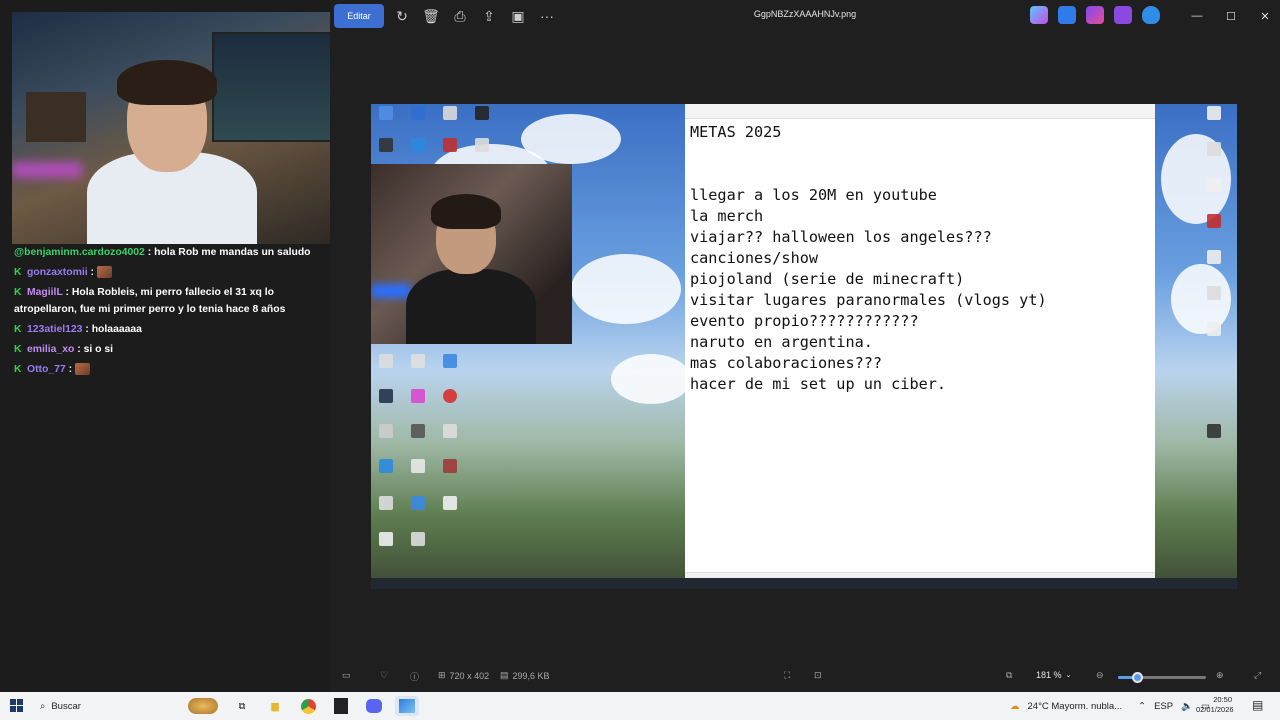 This screenshot has height=720, width=1280. Describe the element at coordinates (82, 369) in the screenshot. I see `chat-emote-icon` at that location.